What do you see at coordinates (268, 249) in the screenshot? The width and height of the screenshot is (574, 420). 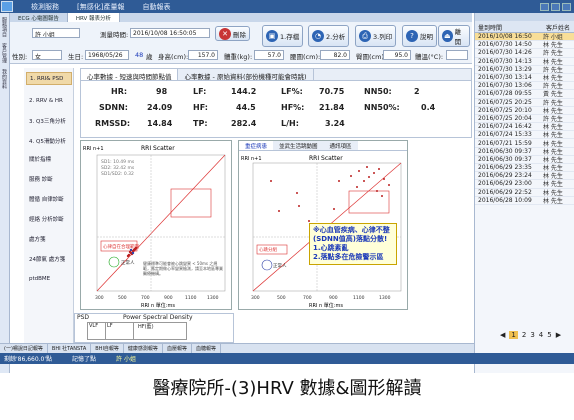 I see `scatter2-note1: 心跳分組` at bounding box center [268, 249].